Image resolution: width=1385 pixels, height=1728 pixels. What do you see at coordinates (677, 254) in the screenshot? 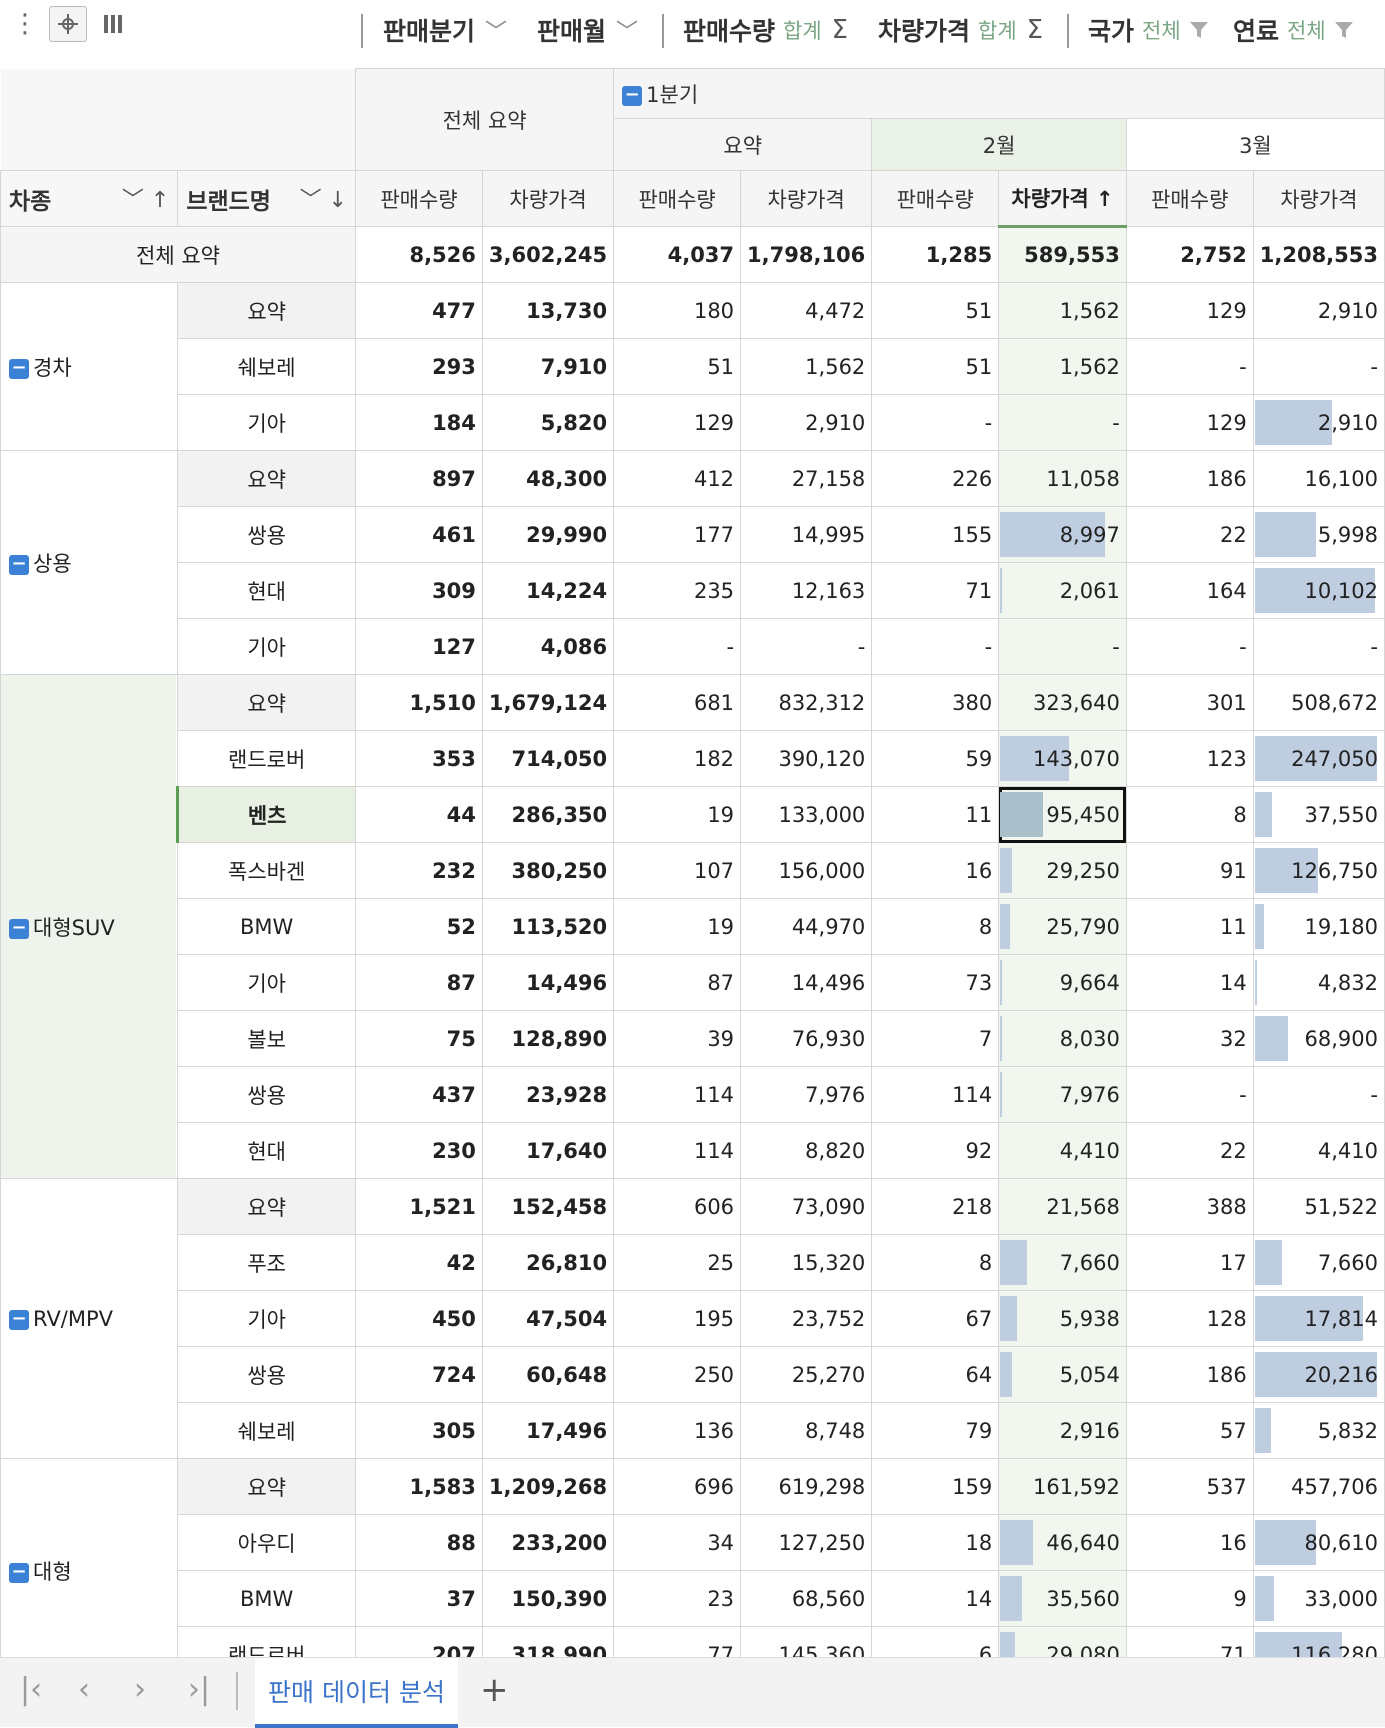
I see `value-cell: 4,037` at bounding box center [677, 254].